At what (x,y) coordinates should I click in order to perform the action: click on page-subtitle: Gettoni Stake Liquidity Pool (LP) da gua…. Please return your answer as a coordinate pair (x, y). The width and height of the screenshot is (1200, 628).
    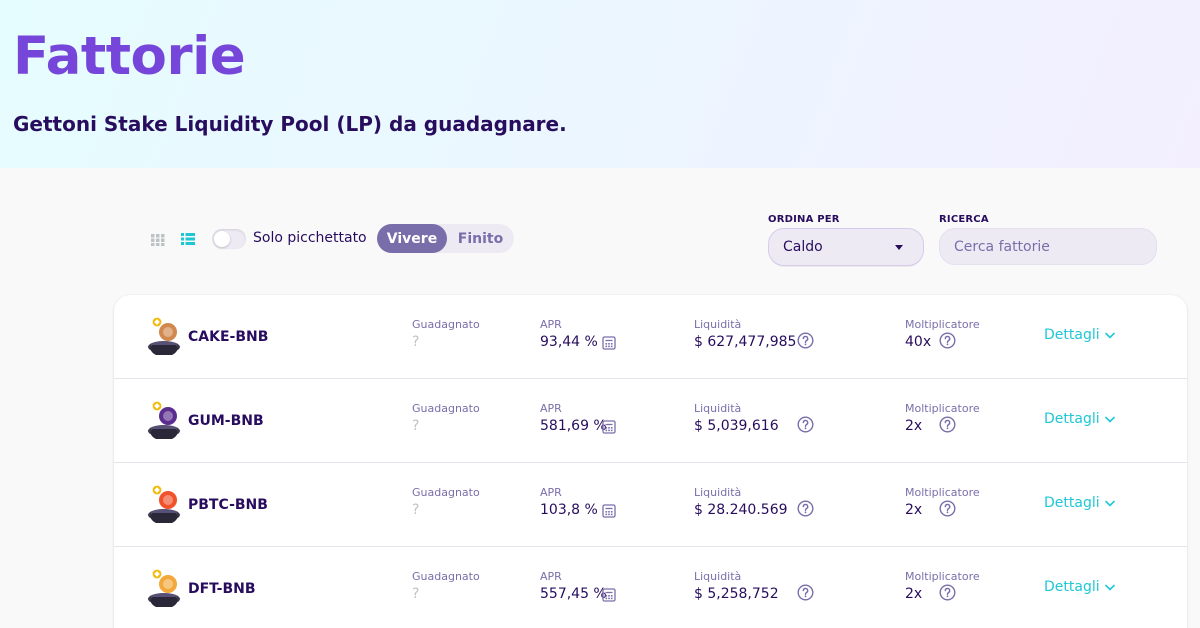
    Looking at the image, I should click on (290, 124).